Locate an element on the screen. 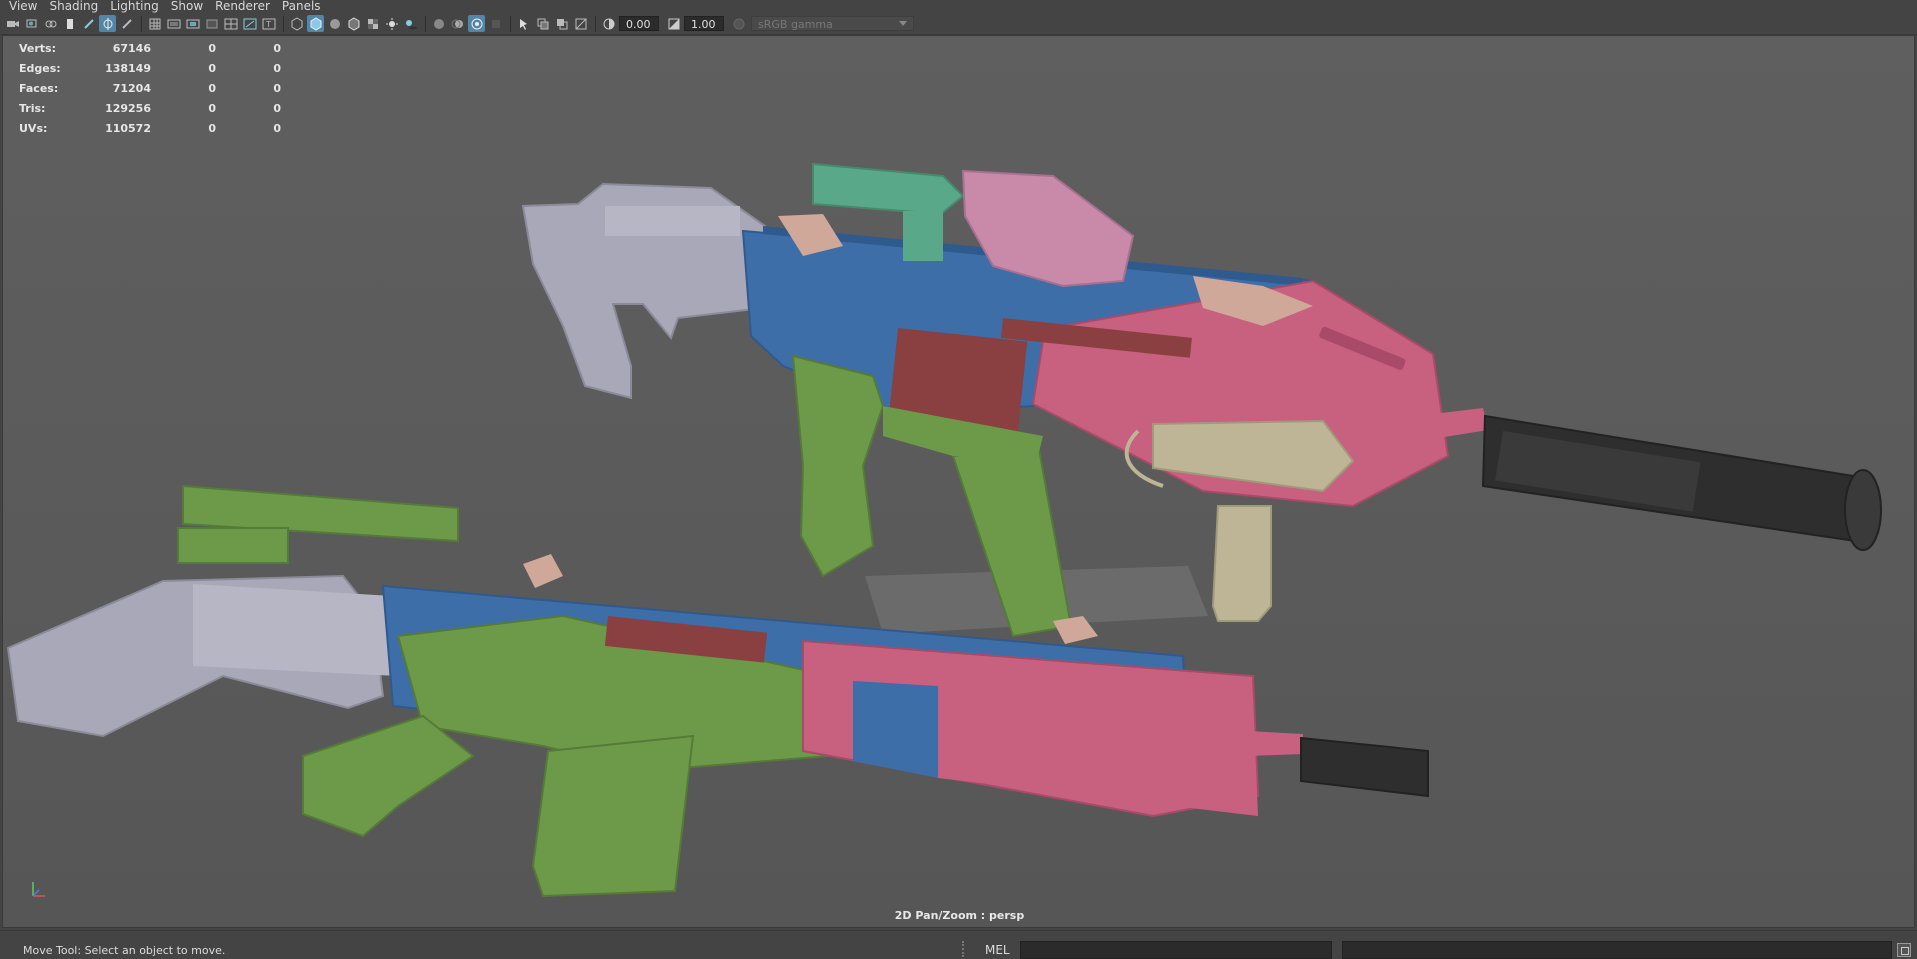 Image resolution: width=1917 pixels, height=959 pixels. anti-aliasing-icon is located at coordinates (476, 23).